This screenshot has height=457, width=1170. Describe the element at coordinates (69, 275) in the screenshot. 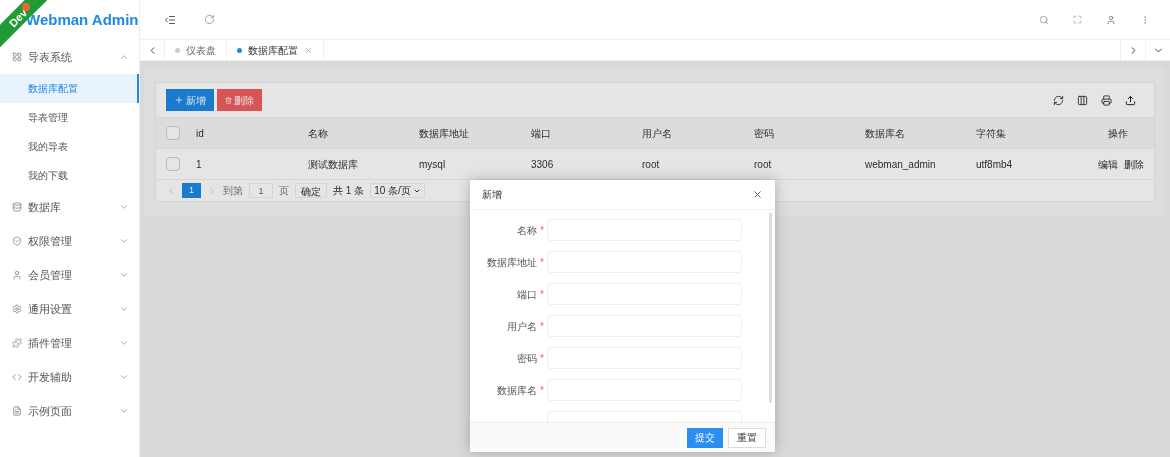

I see `sidebar-menu-item: 会员管理` at that location.